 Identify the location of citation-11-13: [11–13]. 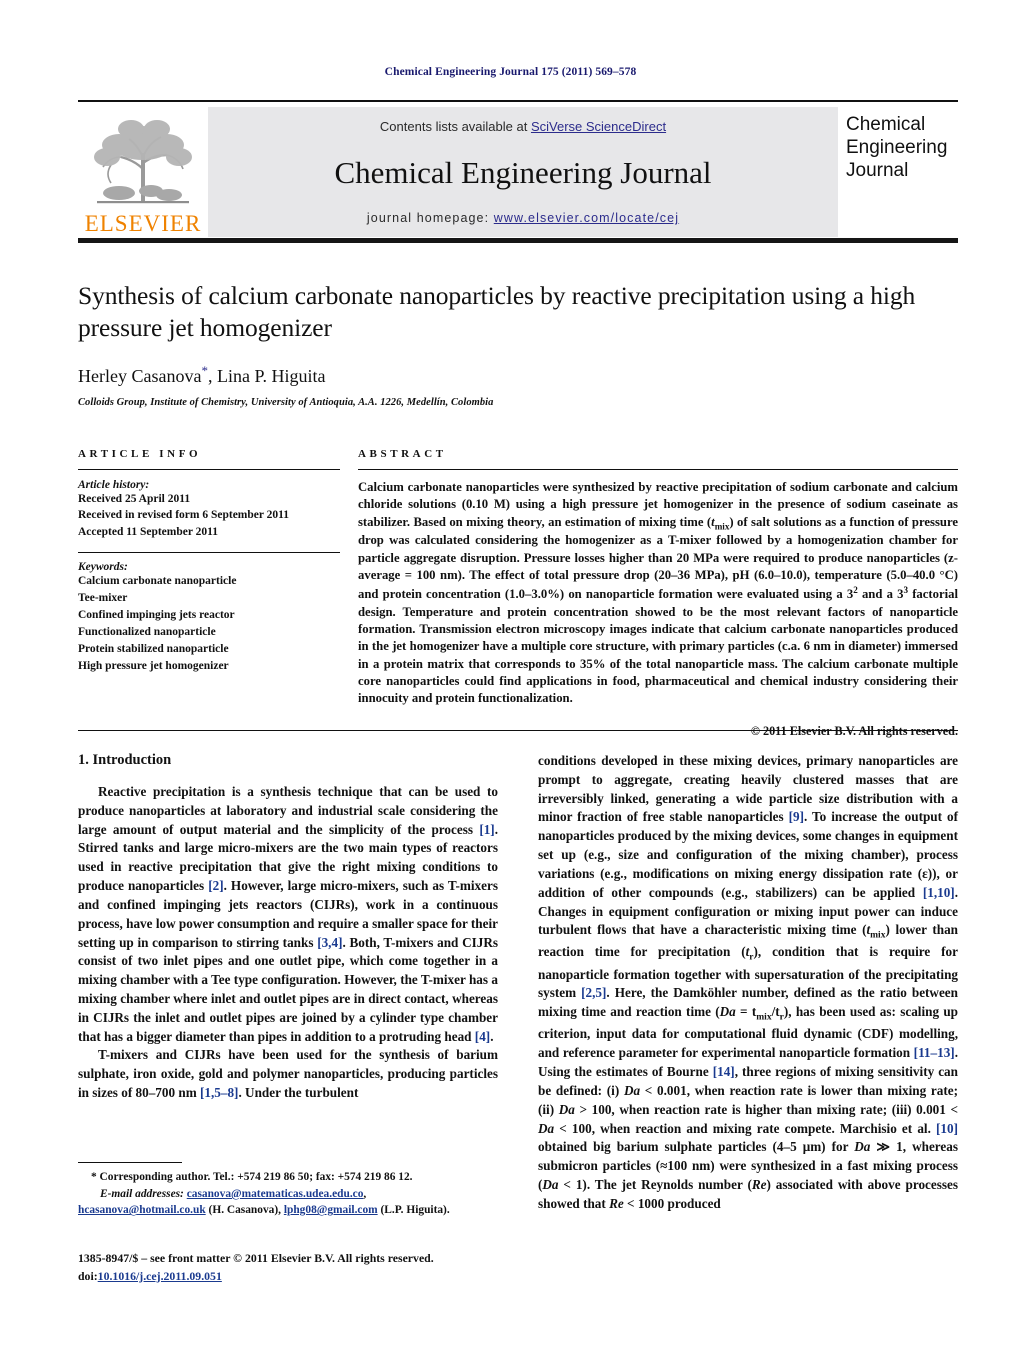
(934, 1052).